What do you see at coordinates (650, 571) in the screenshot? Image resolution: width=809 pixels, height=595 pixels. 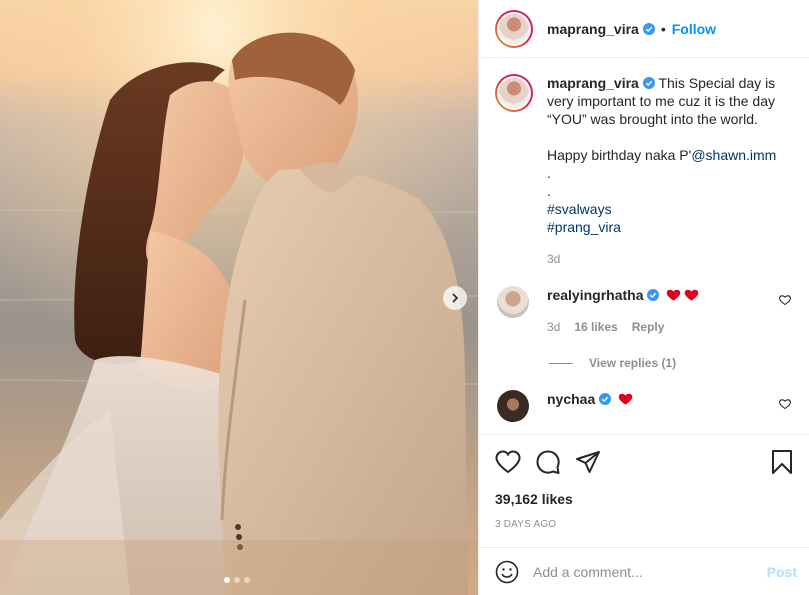 I see `comment-input` at bounding box center [650, 571].